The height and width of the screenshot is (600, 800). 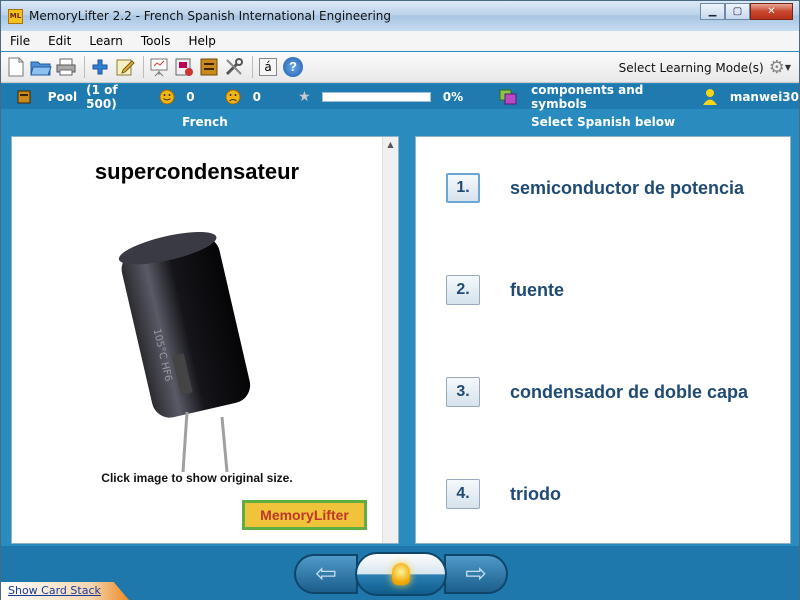 What do you see at coordinates (156, 41) in the screenshot?
I see `menu-tools: Tools` at bounding box center [156, 41].